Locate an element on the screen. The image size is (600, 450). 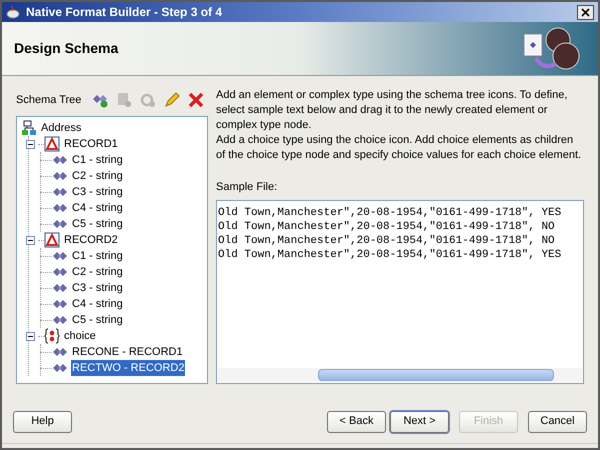
tree-node: RECTWO - RECORD2 is located at coordinates (128, 368).